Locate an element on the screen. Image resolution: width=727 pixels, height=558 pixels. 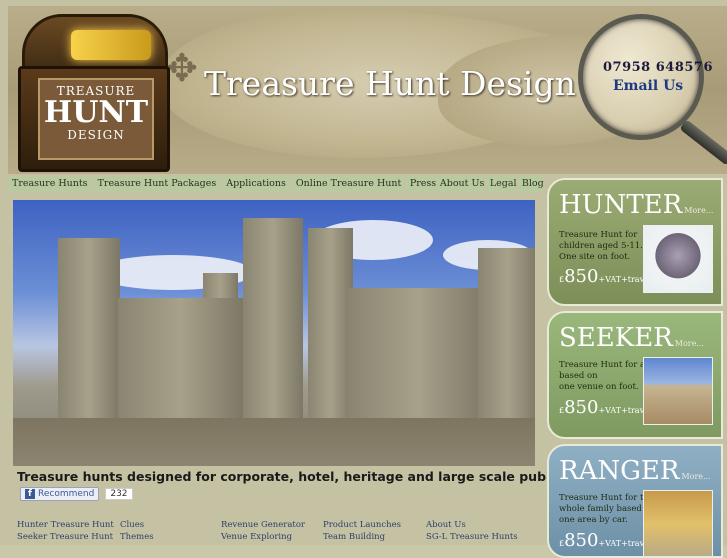
facebook-icon: f is located at coordinates (30, 494).